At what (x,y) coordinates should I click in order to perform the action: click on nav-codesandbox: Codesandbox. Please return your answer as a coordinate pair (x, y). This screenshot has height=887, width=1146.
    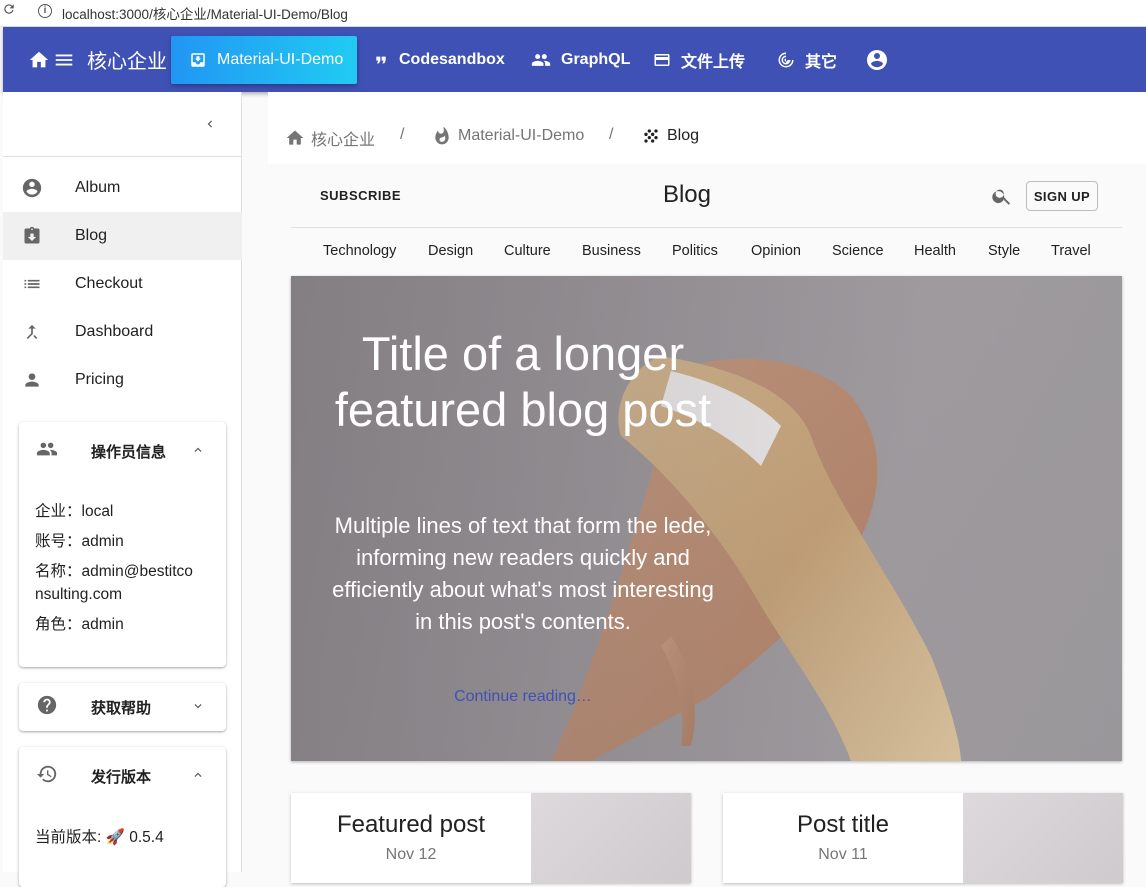
    Looking at the image, I should click on (439, 59).